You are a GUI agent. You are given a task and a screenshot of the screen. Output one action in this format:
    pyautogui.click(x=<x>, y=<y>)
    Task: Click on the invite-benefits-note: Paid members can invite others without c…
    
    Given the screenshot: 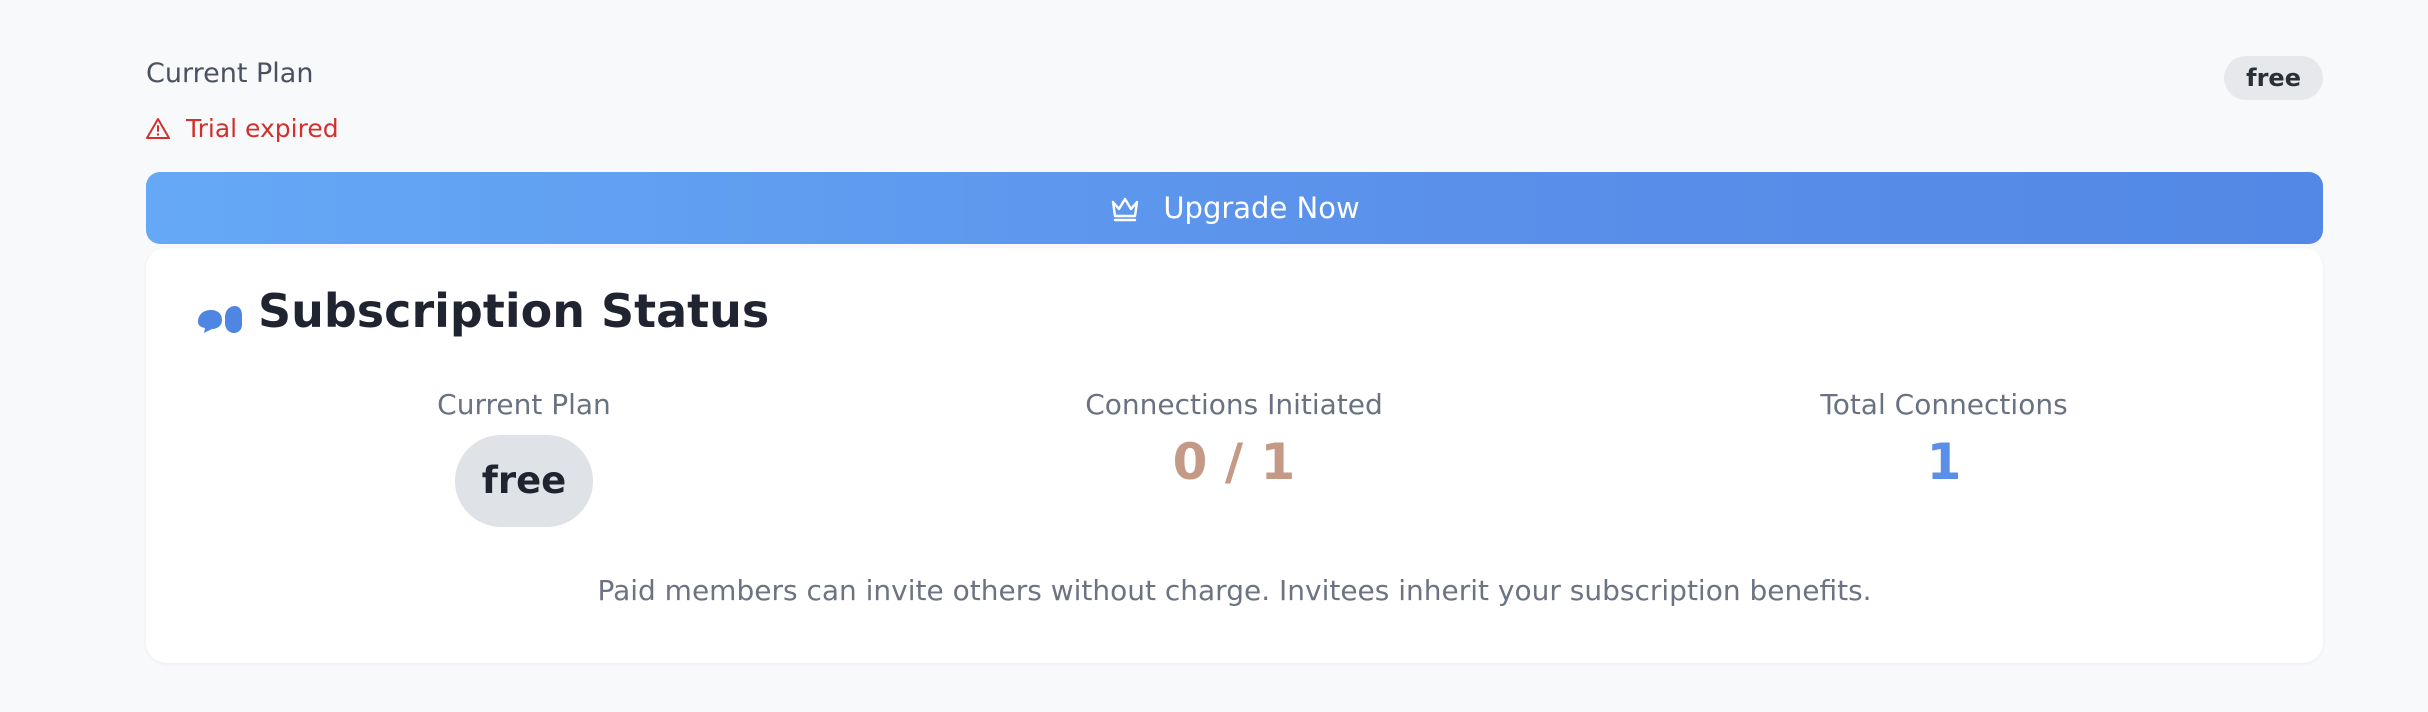 What is the action you would take?
    pyautogui.click(x=1234, y=590)
    